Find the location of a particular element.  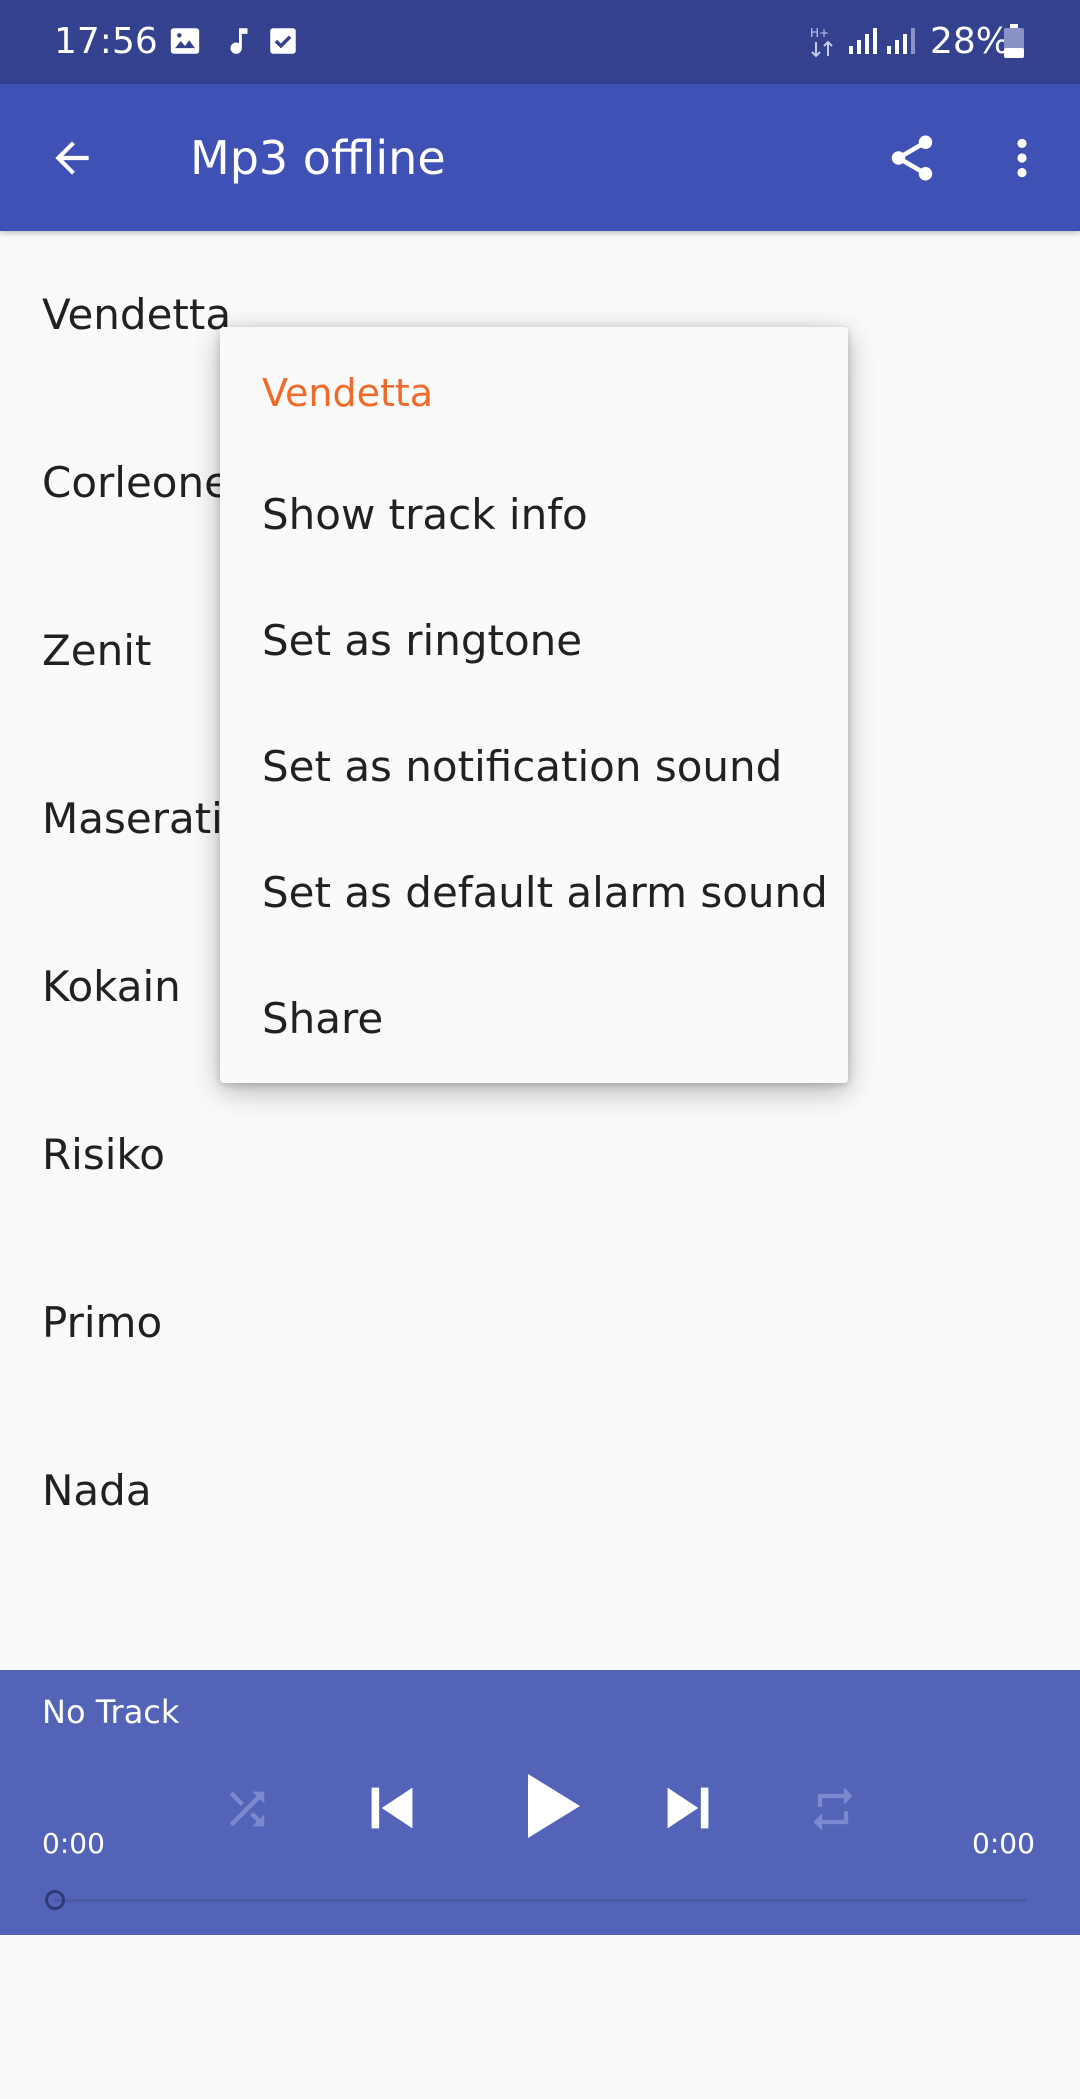

menu-item-set-as-notification-sound: Set as notification sound is located at coordinates (534, 766).